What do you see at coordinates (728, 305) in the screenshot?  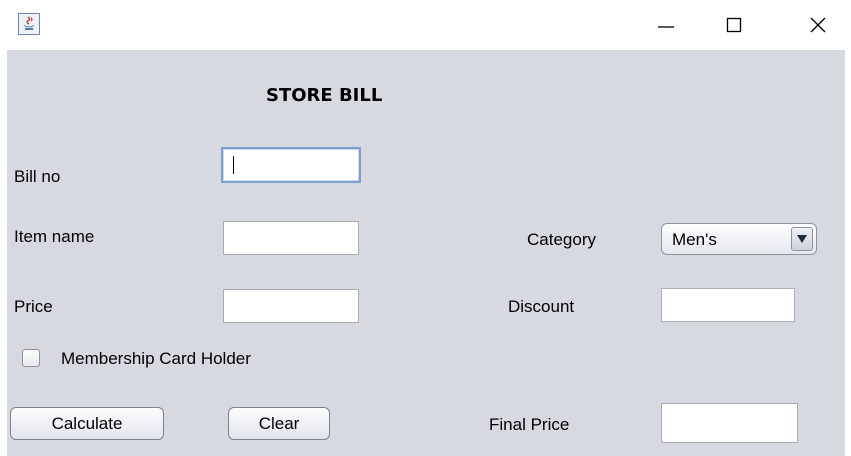 I see `discount-field` at bounding box center [728, 305].